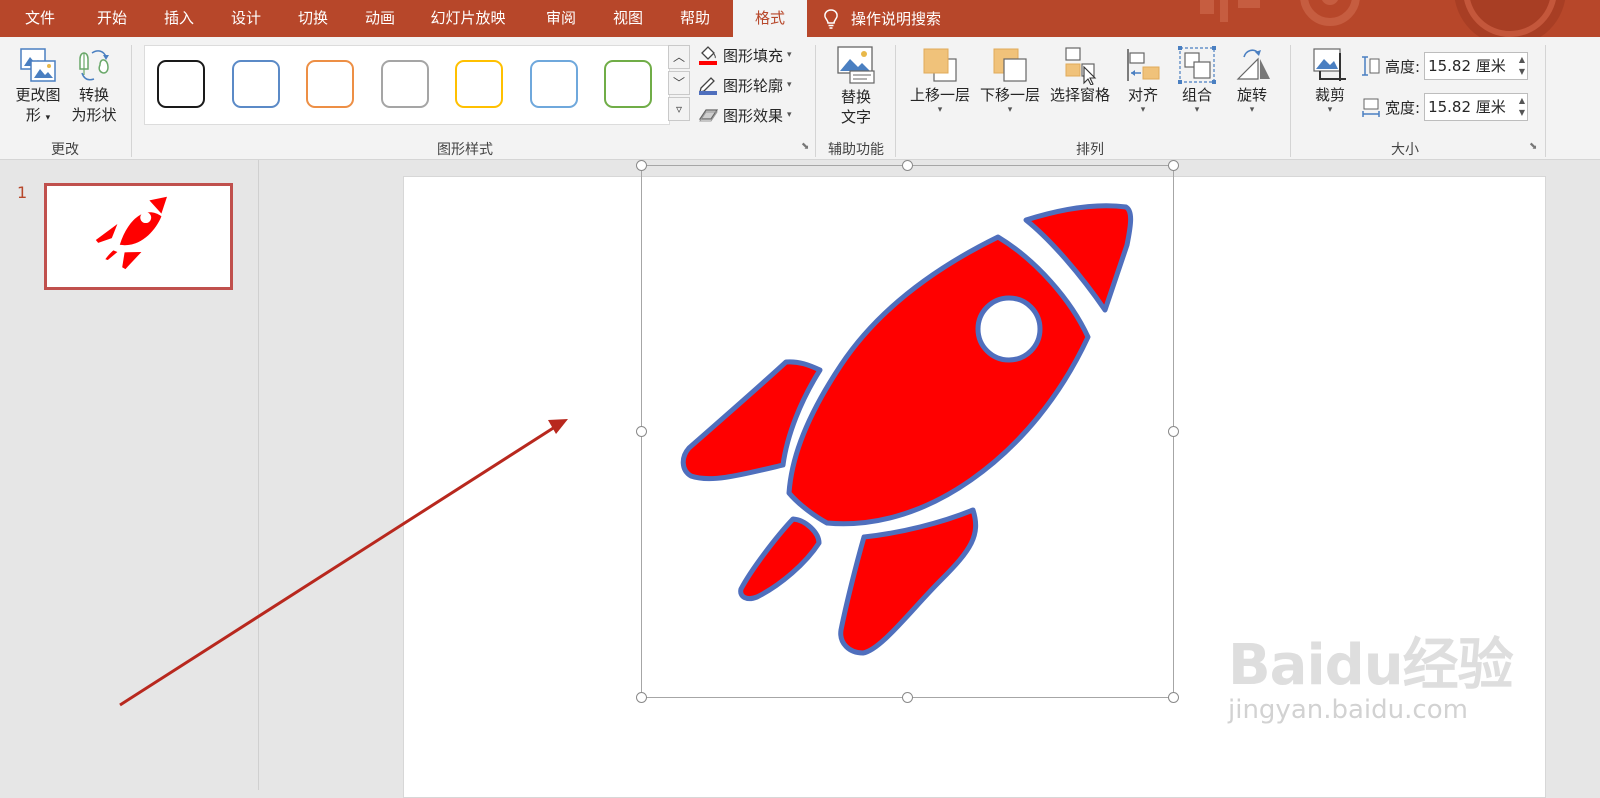 The width and height of the screenshot is (1600, 798). I want to click on change-graphic-label-line2: 形, so click(33, 115).